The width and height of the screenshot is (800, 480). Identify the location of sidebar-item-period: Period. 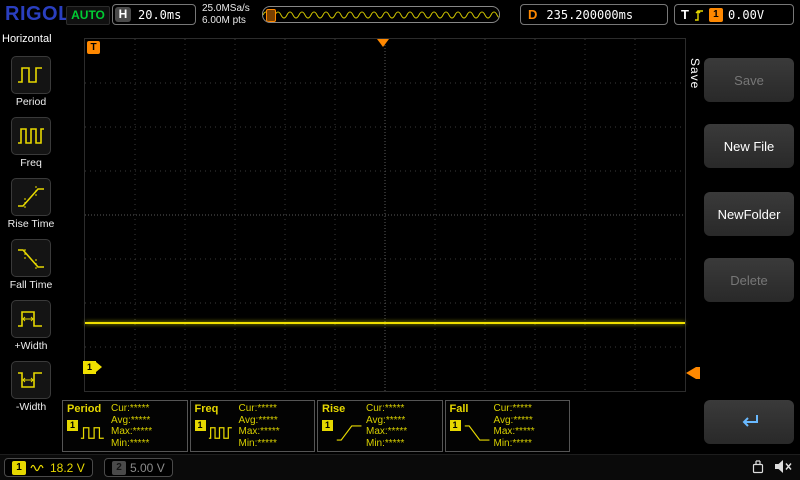
(31, 82).